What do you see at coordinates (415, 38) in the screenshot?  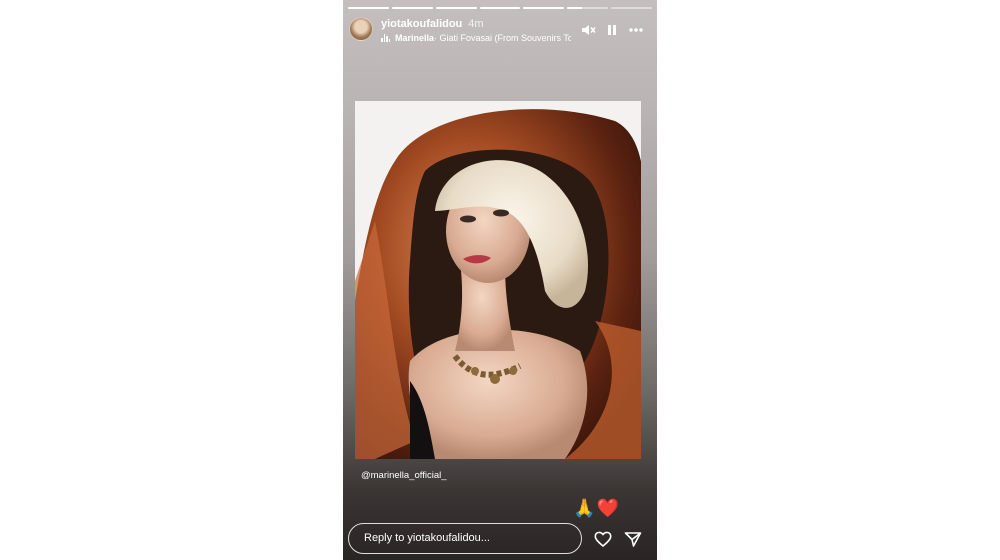 I see `music-artist: Marinella` at bounding box center [415, 38].